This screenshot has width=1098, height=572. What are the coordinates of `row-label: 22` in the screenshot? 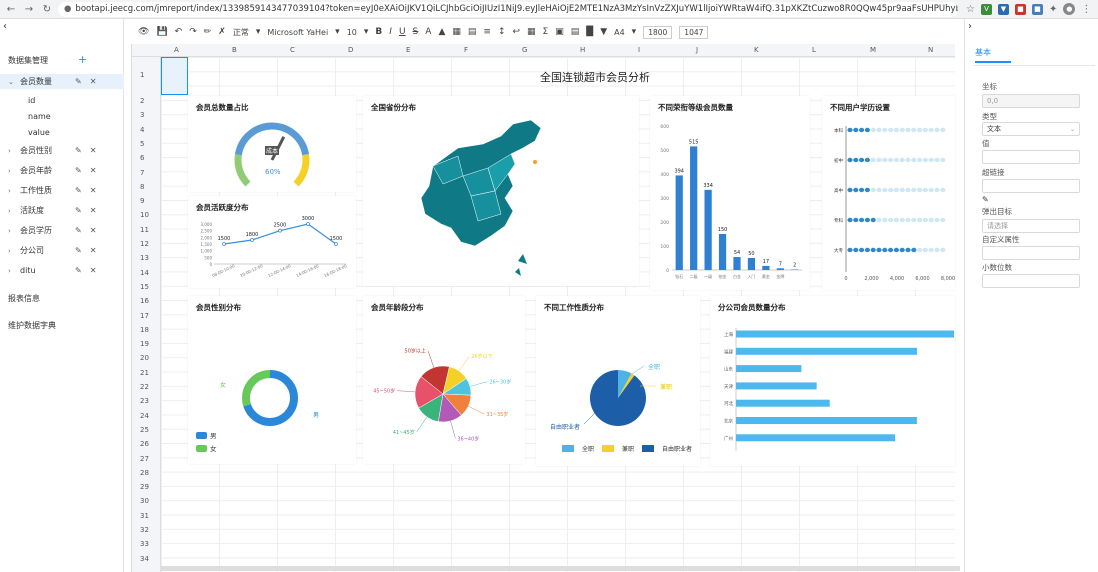 It's located at (144, 387).